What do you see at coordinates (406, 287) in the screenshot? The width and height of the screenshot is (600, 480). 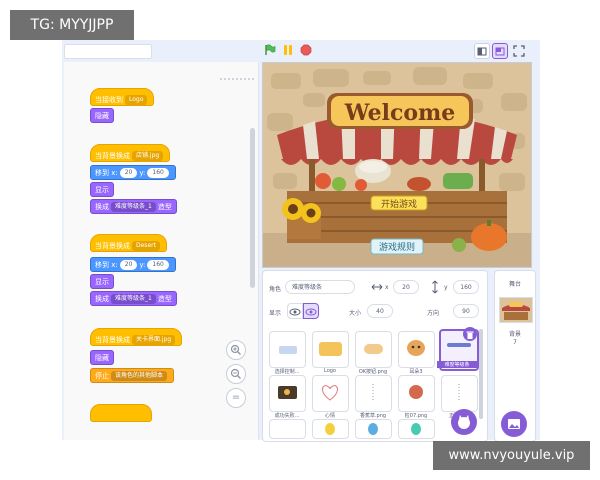 I see `x-field: 20` at bounding box center [406, 287].